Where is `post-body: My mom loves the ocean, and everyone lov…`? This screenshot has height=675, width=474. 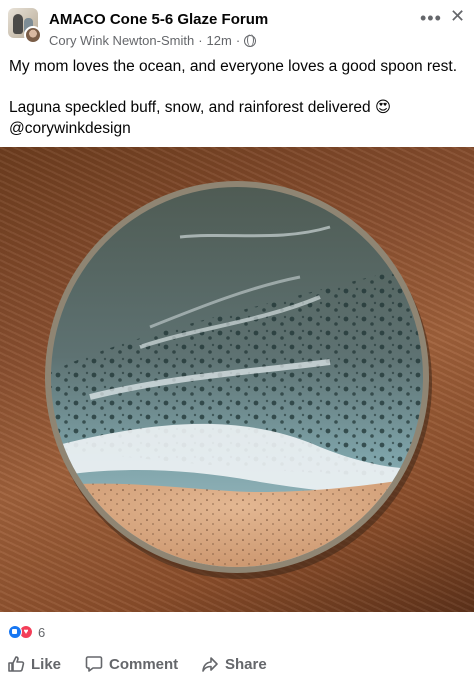 post-body: My mom loves the ocean, and everyone lov… is located at coordinates (239, 97).